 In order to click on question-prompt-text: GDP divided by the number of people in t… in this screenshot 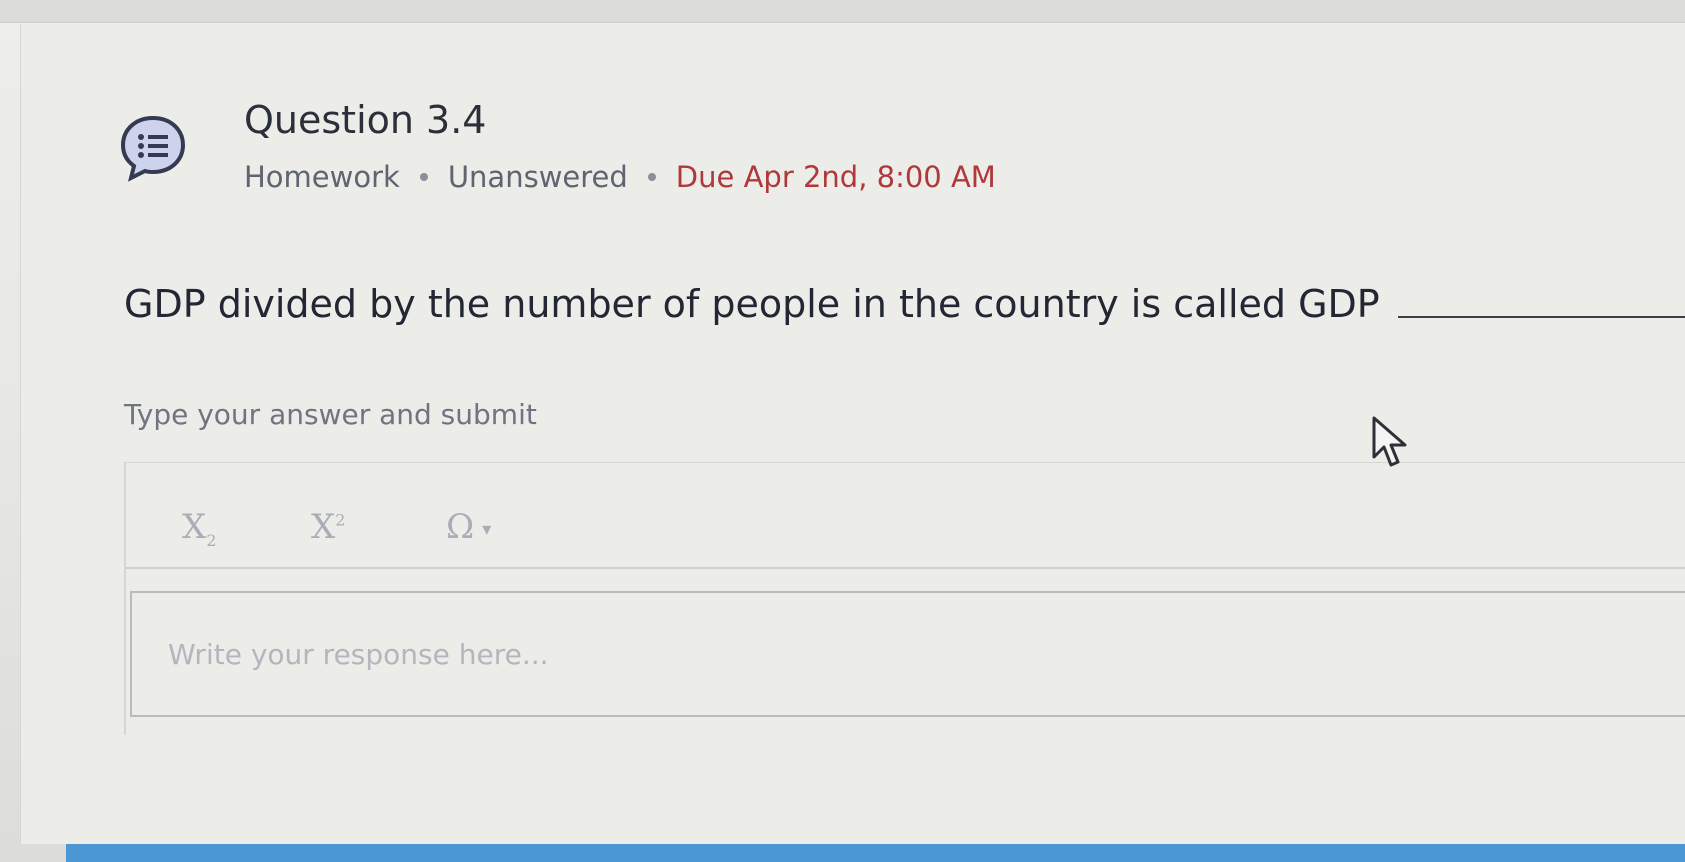, I will do `click(752, 304)`.